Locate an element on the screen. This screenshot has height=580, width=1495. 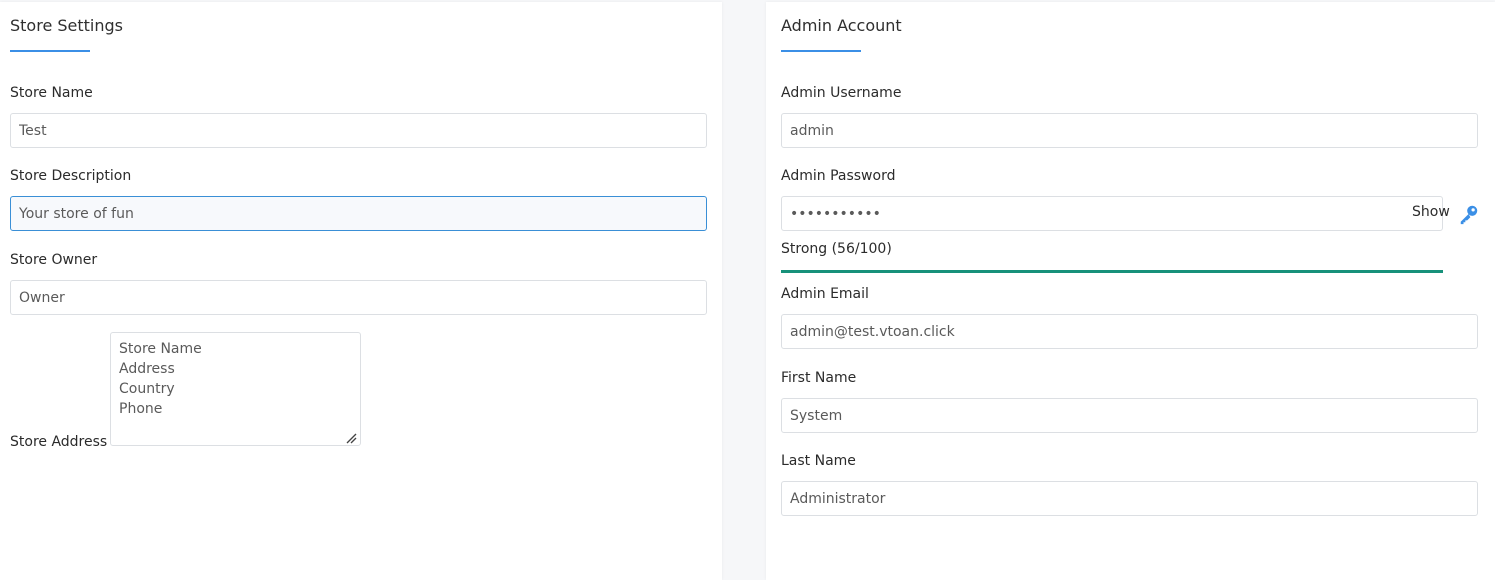
store-address-label: Store Address is located at coordinates (59, 442).